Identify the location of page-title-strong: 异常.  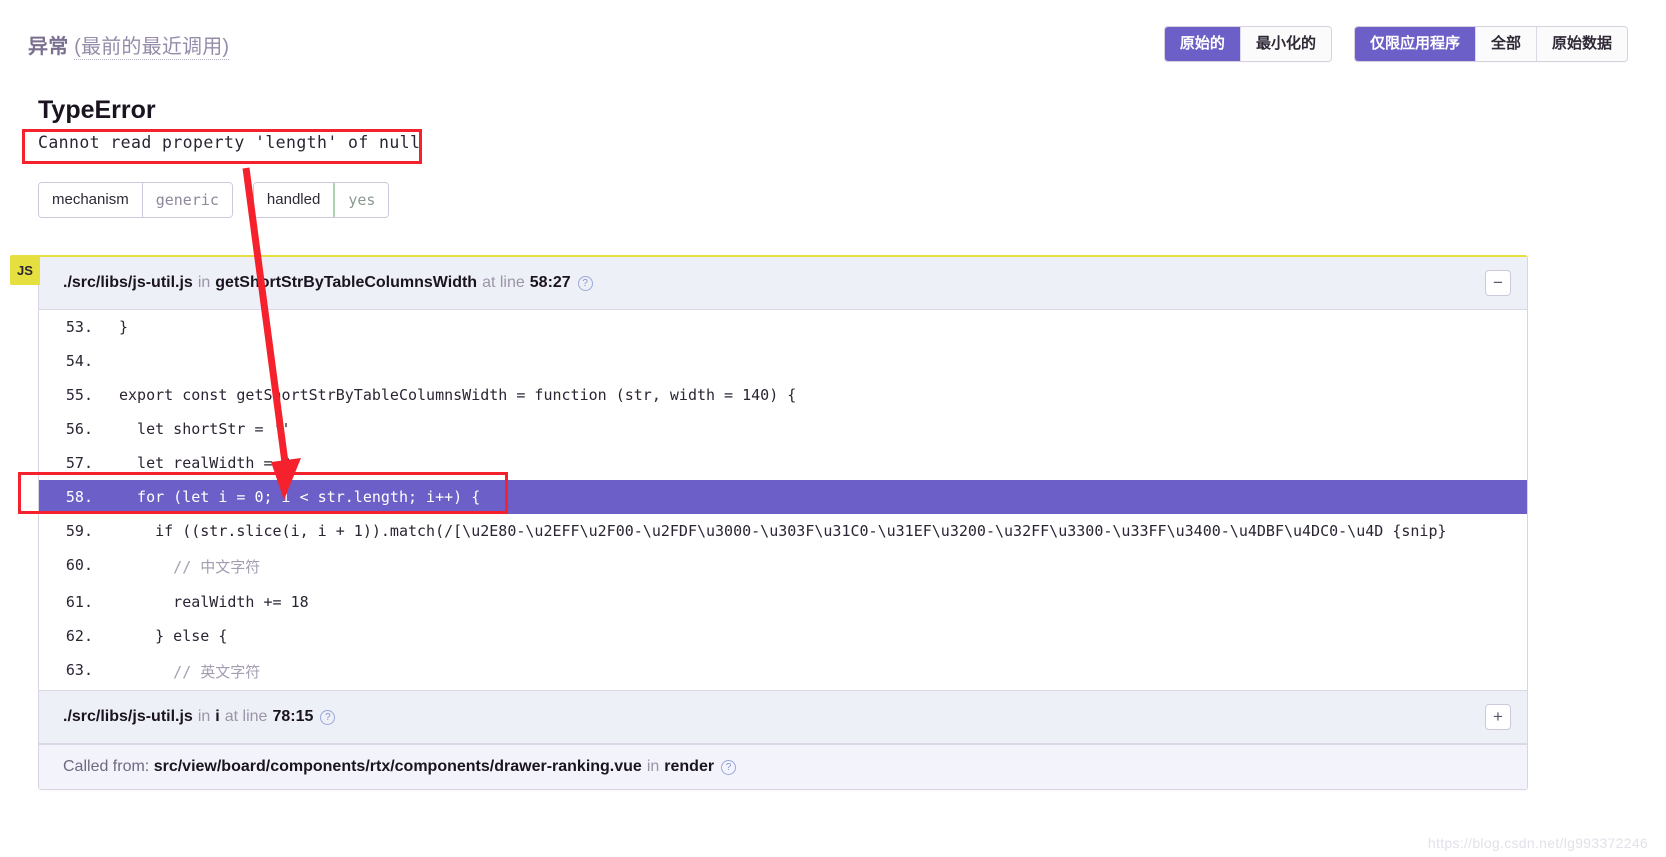
(48, 46).